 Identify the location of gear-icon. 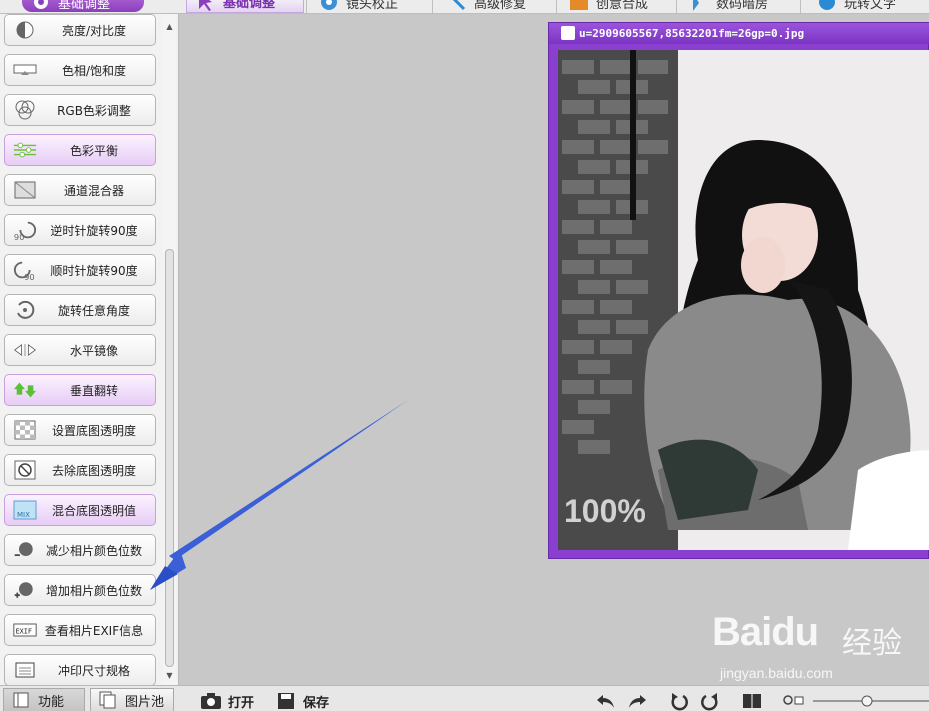
(41, 4).